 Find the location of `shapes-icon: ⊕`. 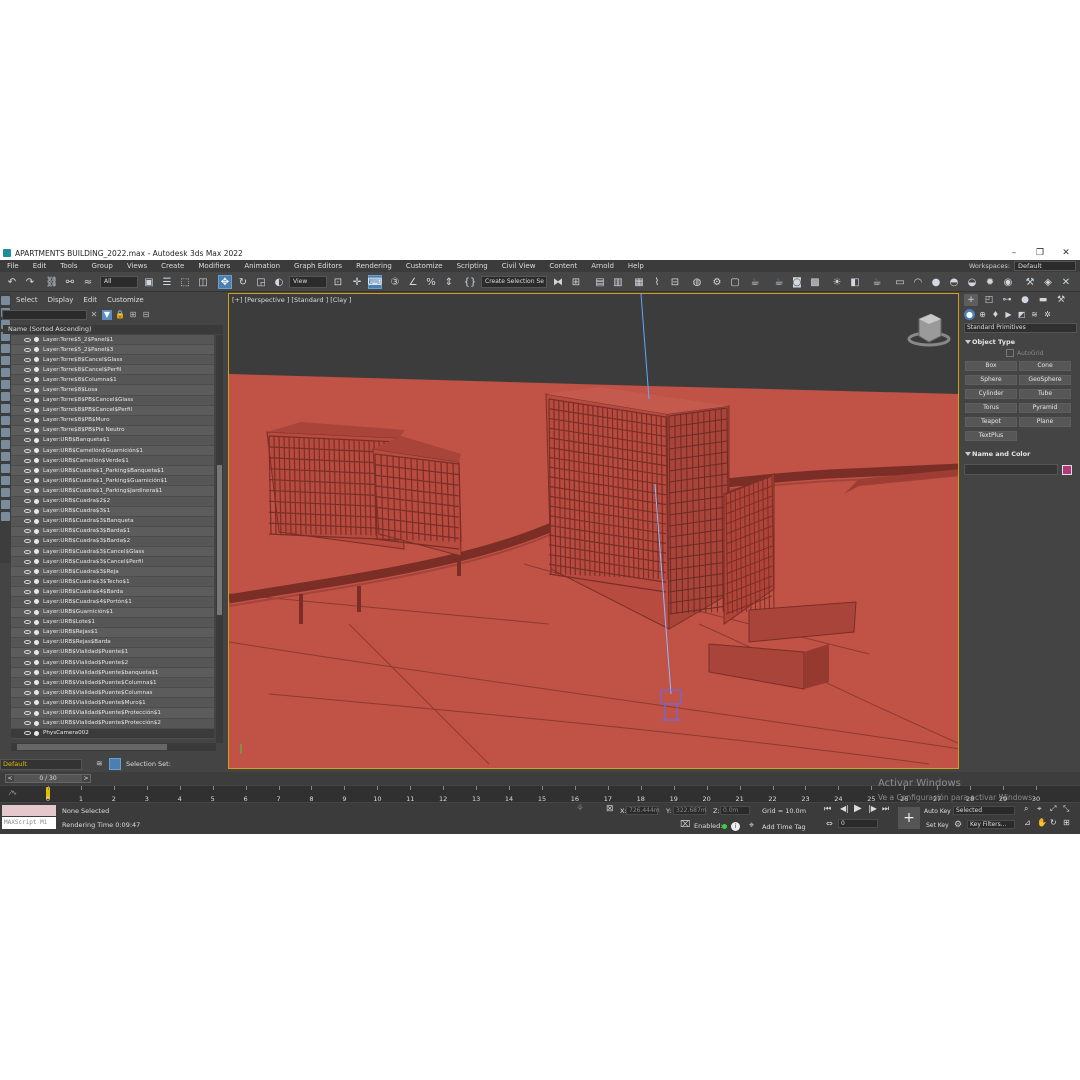

shapes-icon: ⊕ is located at coordinates (982, 314).